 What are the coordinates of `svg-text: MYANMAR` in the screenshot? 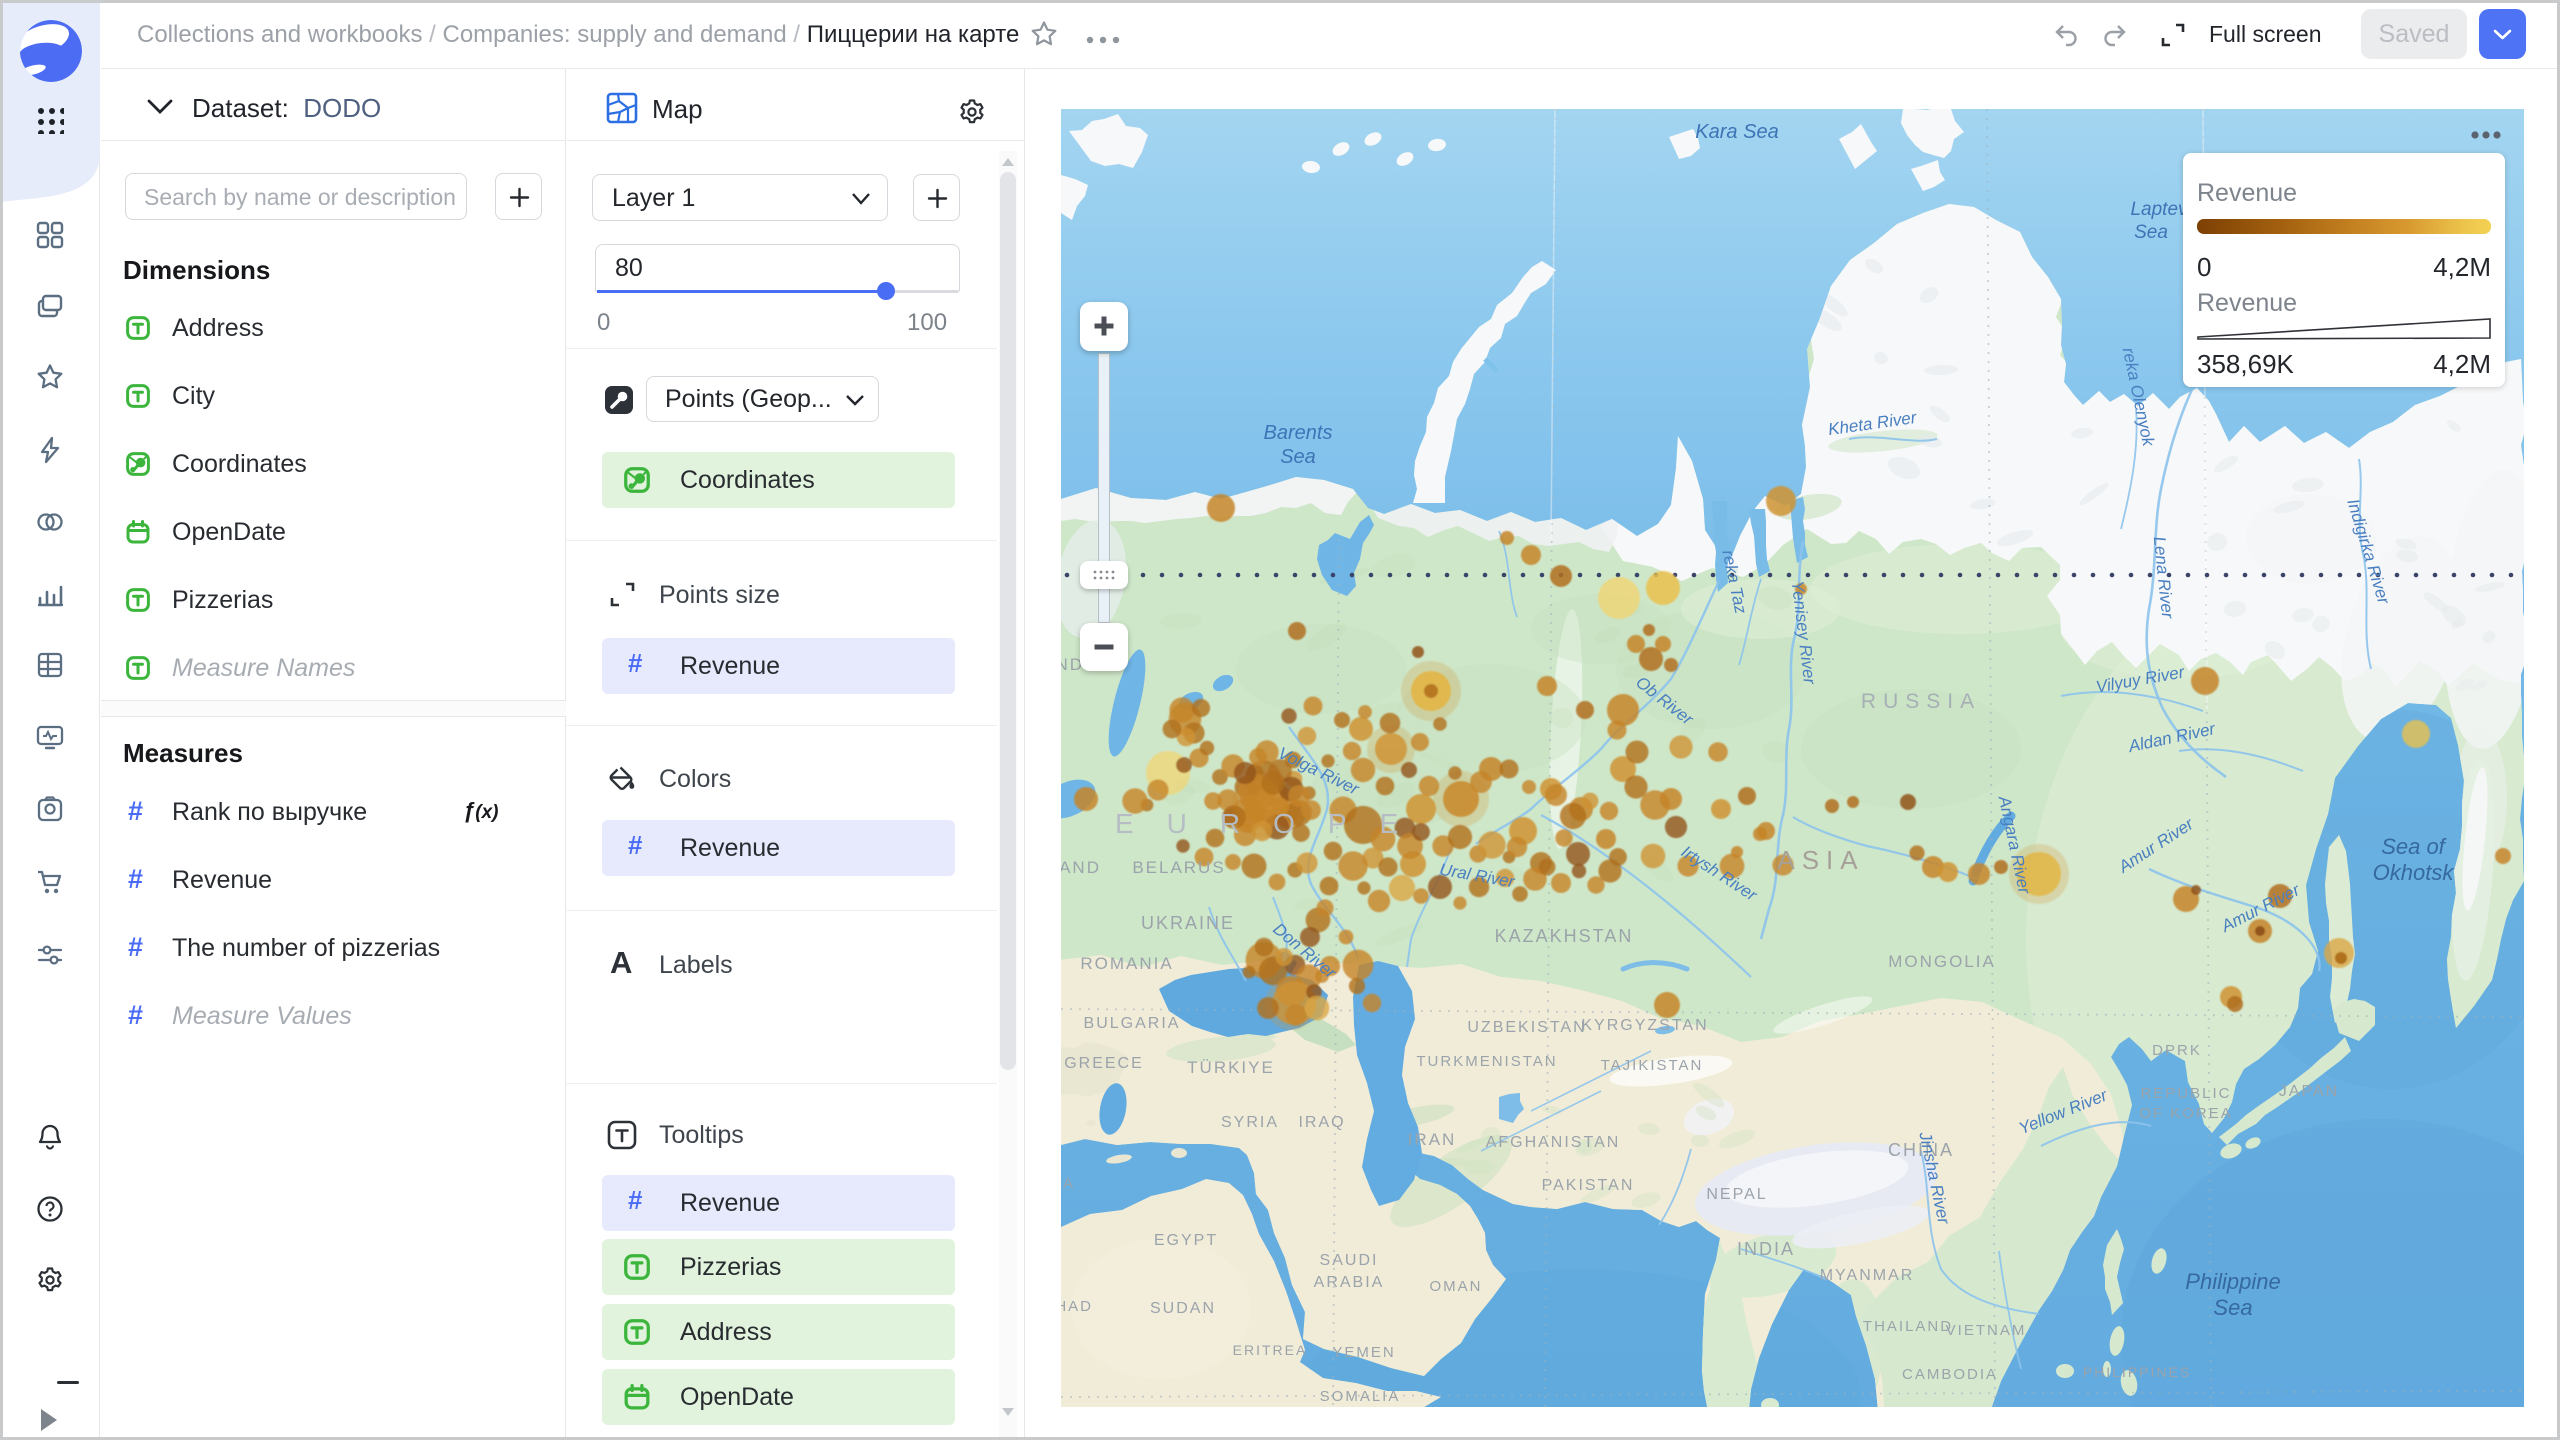 It's located at (1867, 1275).